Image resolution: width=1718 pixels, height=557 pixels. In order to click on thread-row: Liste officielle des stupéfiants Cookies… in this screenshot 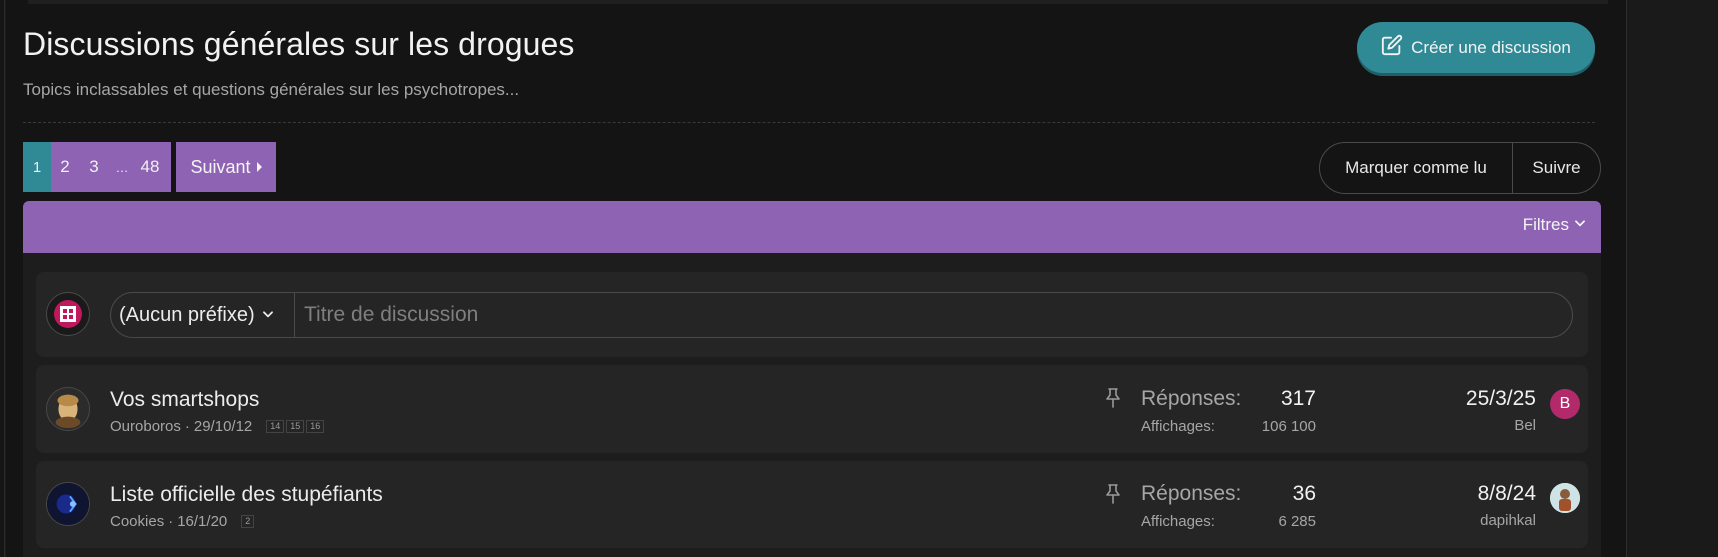, I will do `click(812, 504)`.